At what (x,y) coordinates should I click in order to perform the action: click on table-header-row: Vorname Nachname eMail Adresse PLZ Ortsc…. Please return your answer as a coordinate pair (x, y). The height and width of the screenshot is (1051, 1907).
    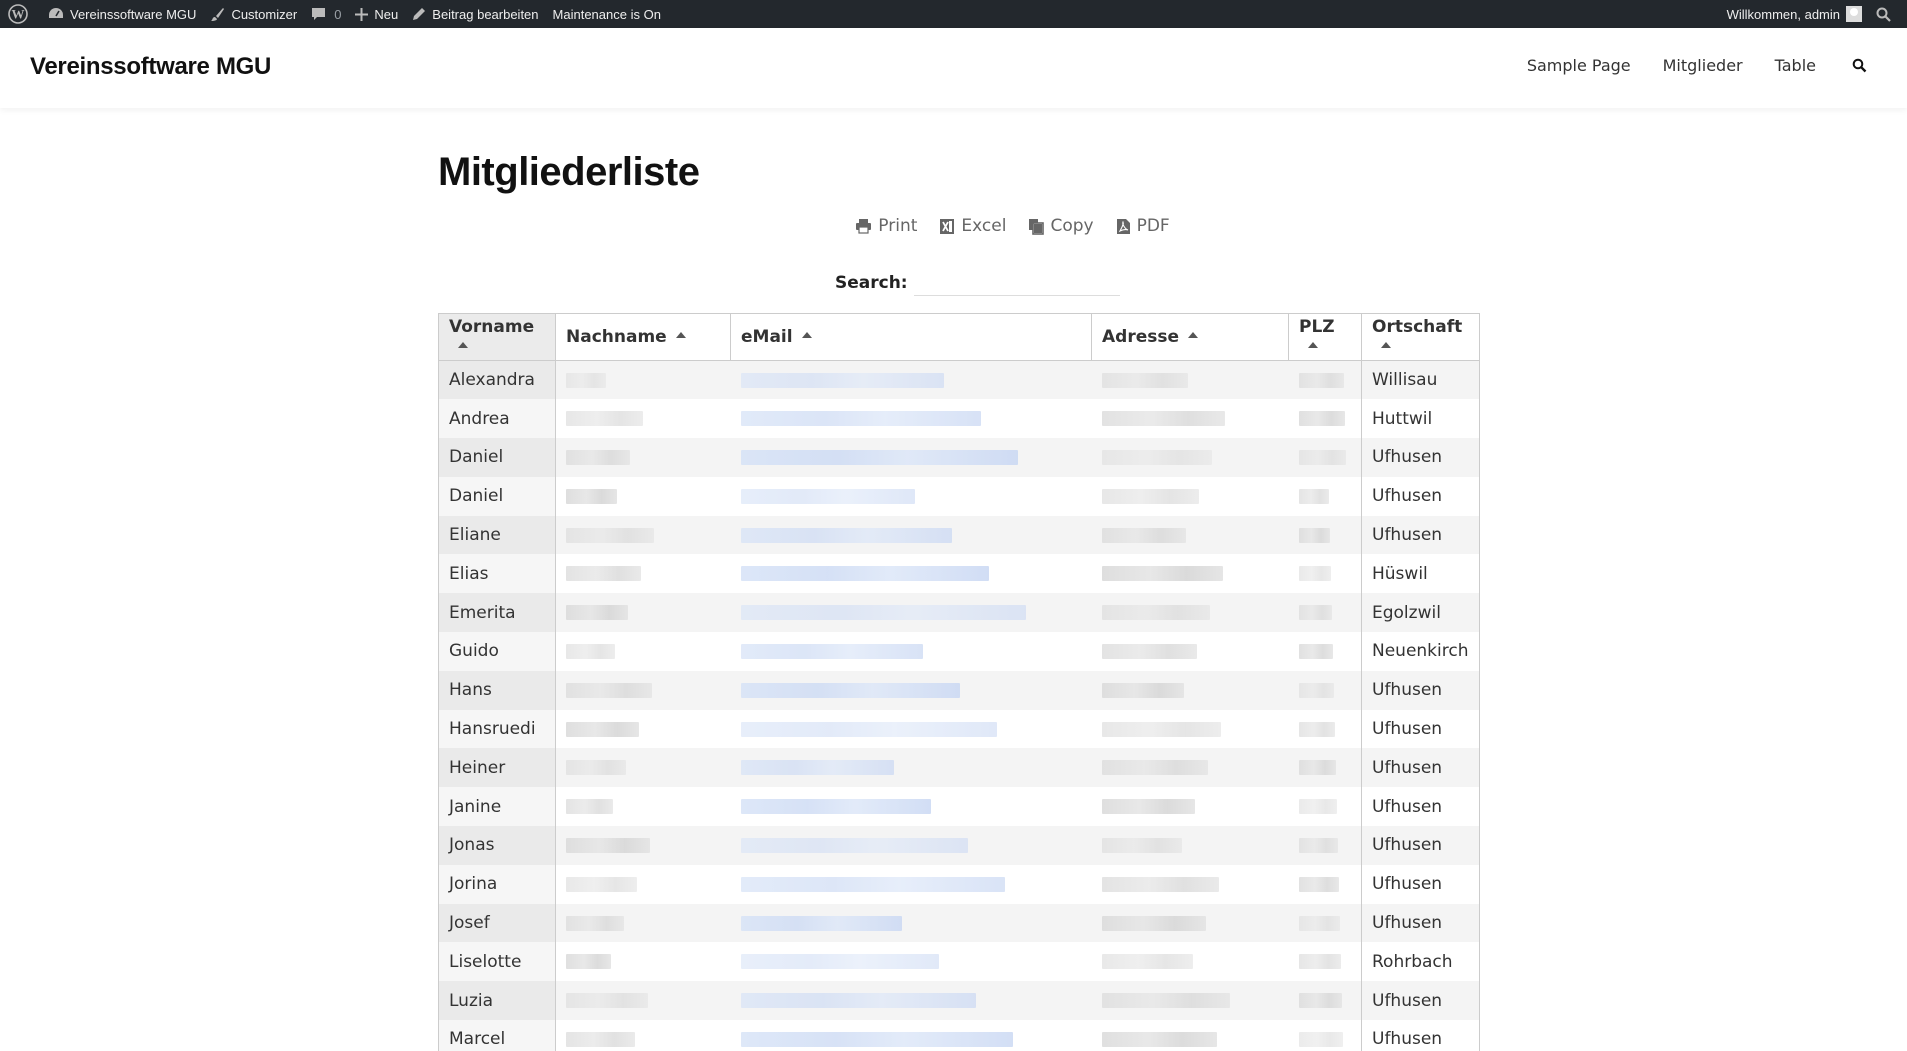
    Looking at the image, I should click on (959, 337).